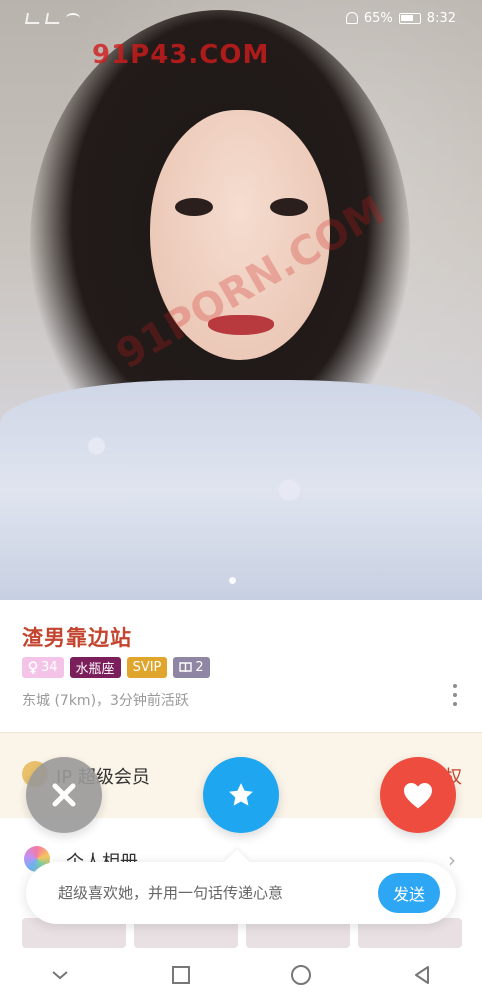 The width and height of the screenshot is (482, 1000). I want to click on send-button: 发送, so click(409, 893).